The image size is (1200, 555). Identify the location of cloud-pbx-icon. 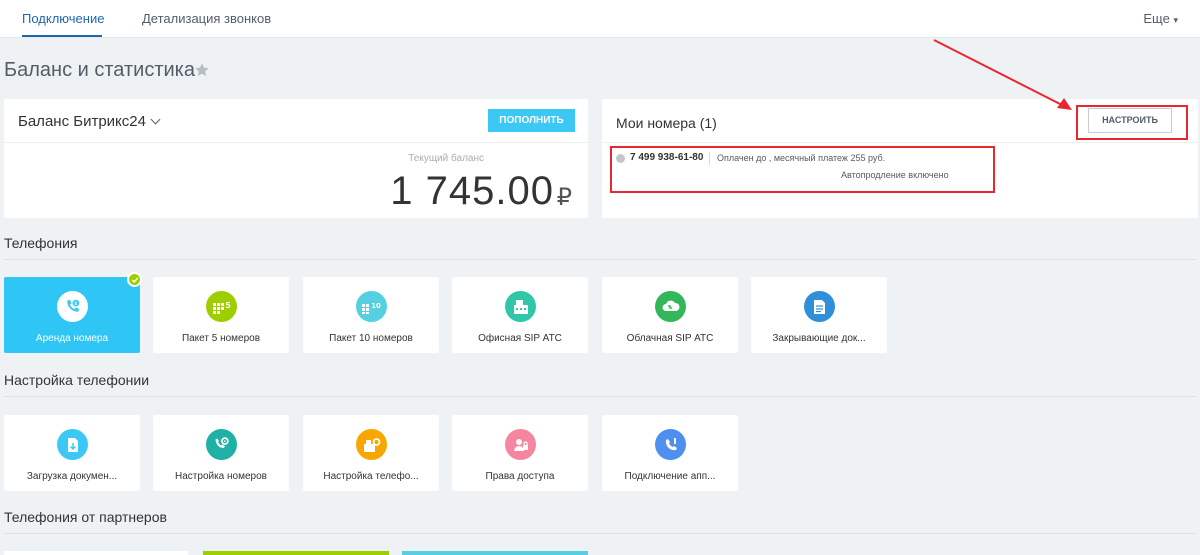
(670, 306).